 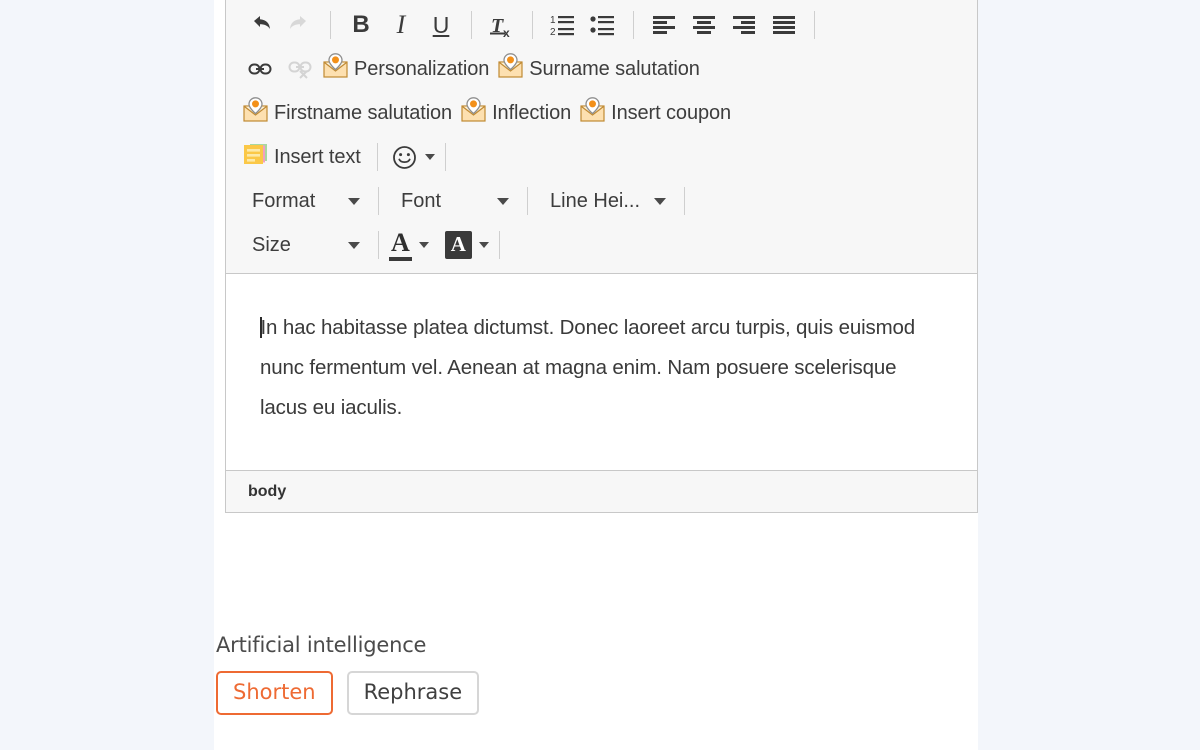 I want to click on bulleted-list-icon, so click(x=603, y=25).